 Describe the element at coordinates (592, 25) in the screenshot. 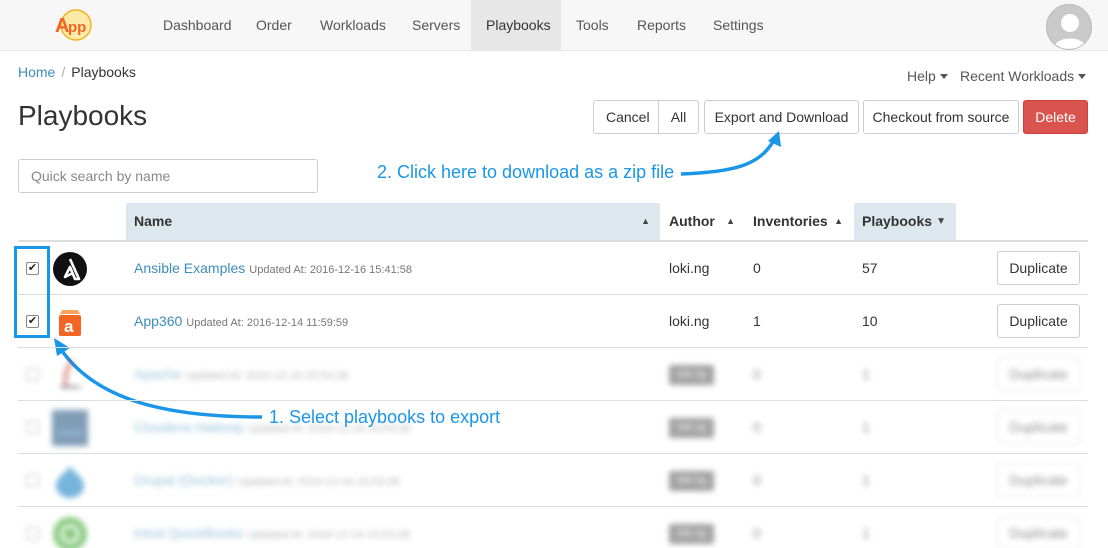

I see `nav-tools: Tools` at that location.